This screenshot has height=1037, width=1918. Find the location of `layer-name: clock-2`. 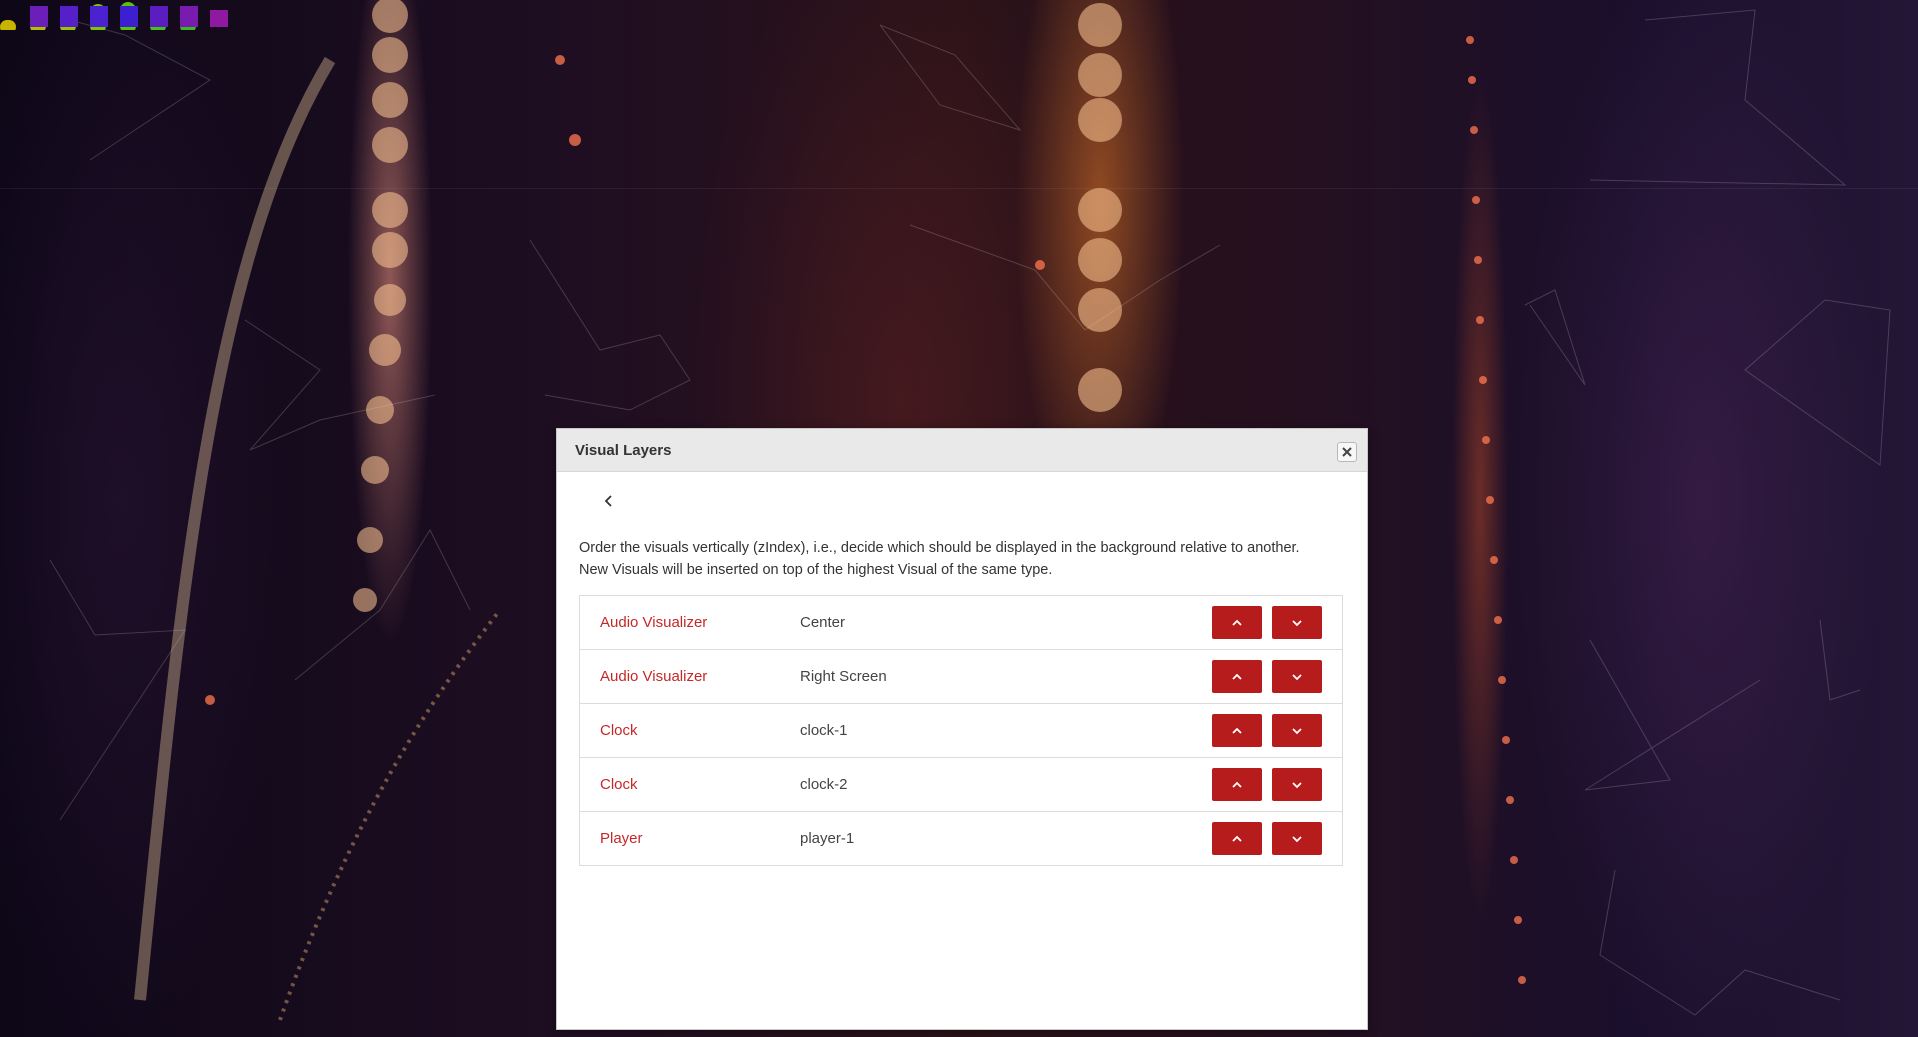

layer-name: clock-2 is located at coordinates (824, 784).